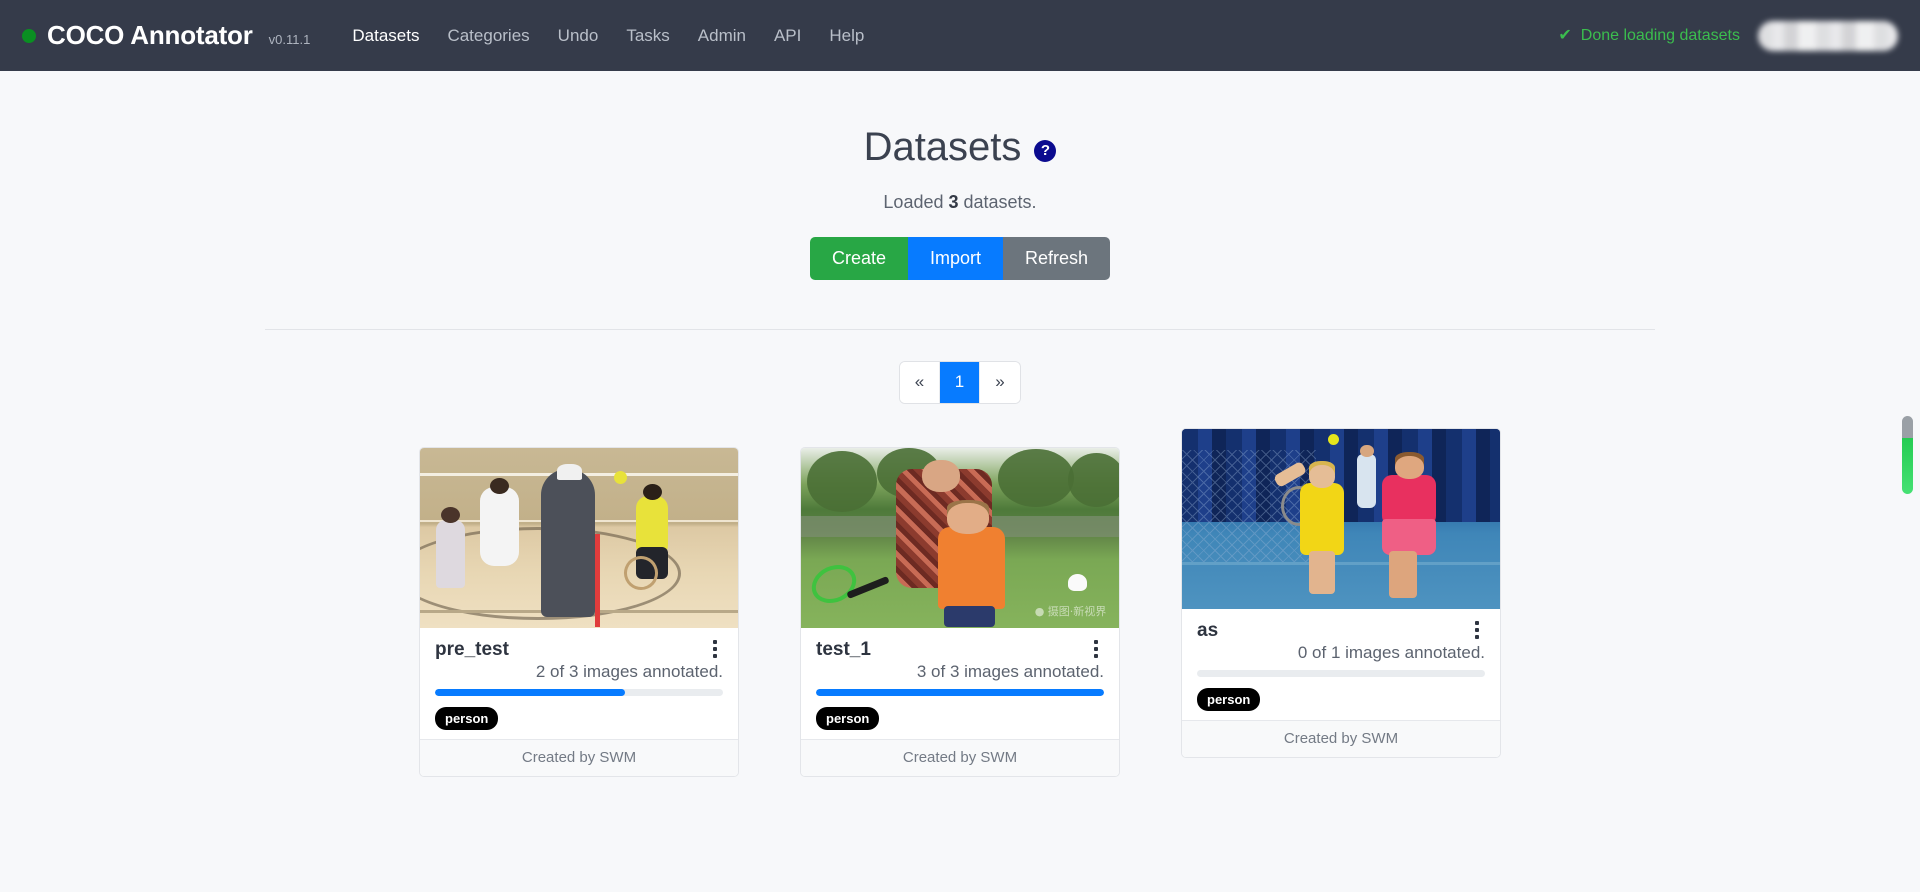  What do you see at coordinates (1660, 35) in the screenshot?
I see `loading-status-label: Done loading datasets` at bounding box center [1660, 35].